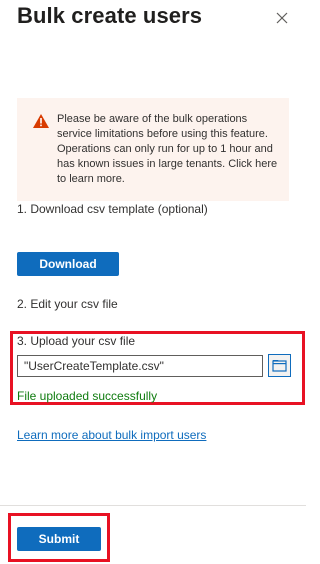 Image resolution: width=320 pixels, height=564 pixels. I want to click on close-icon, so click(282, 18).